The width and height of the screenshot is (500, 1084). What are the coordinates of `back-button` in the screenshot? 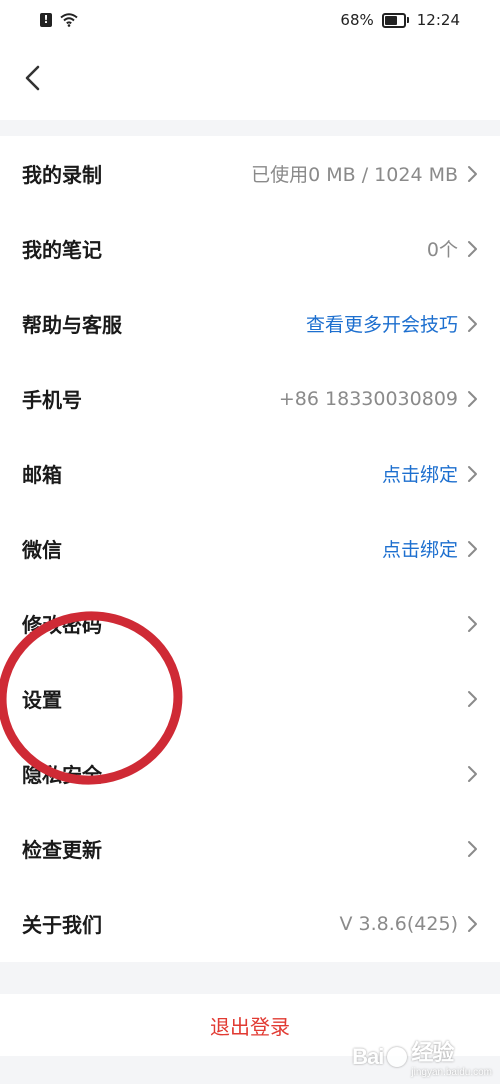 It's located at (34, 78).